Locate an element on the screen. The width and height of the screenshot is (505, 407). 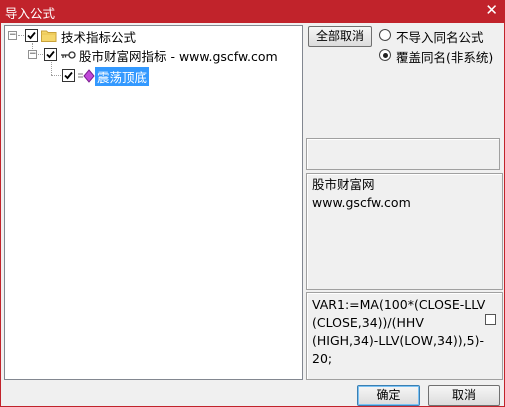
checkbox-leaf is located at coordinates (68, 75).